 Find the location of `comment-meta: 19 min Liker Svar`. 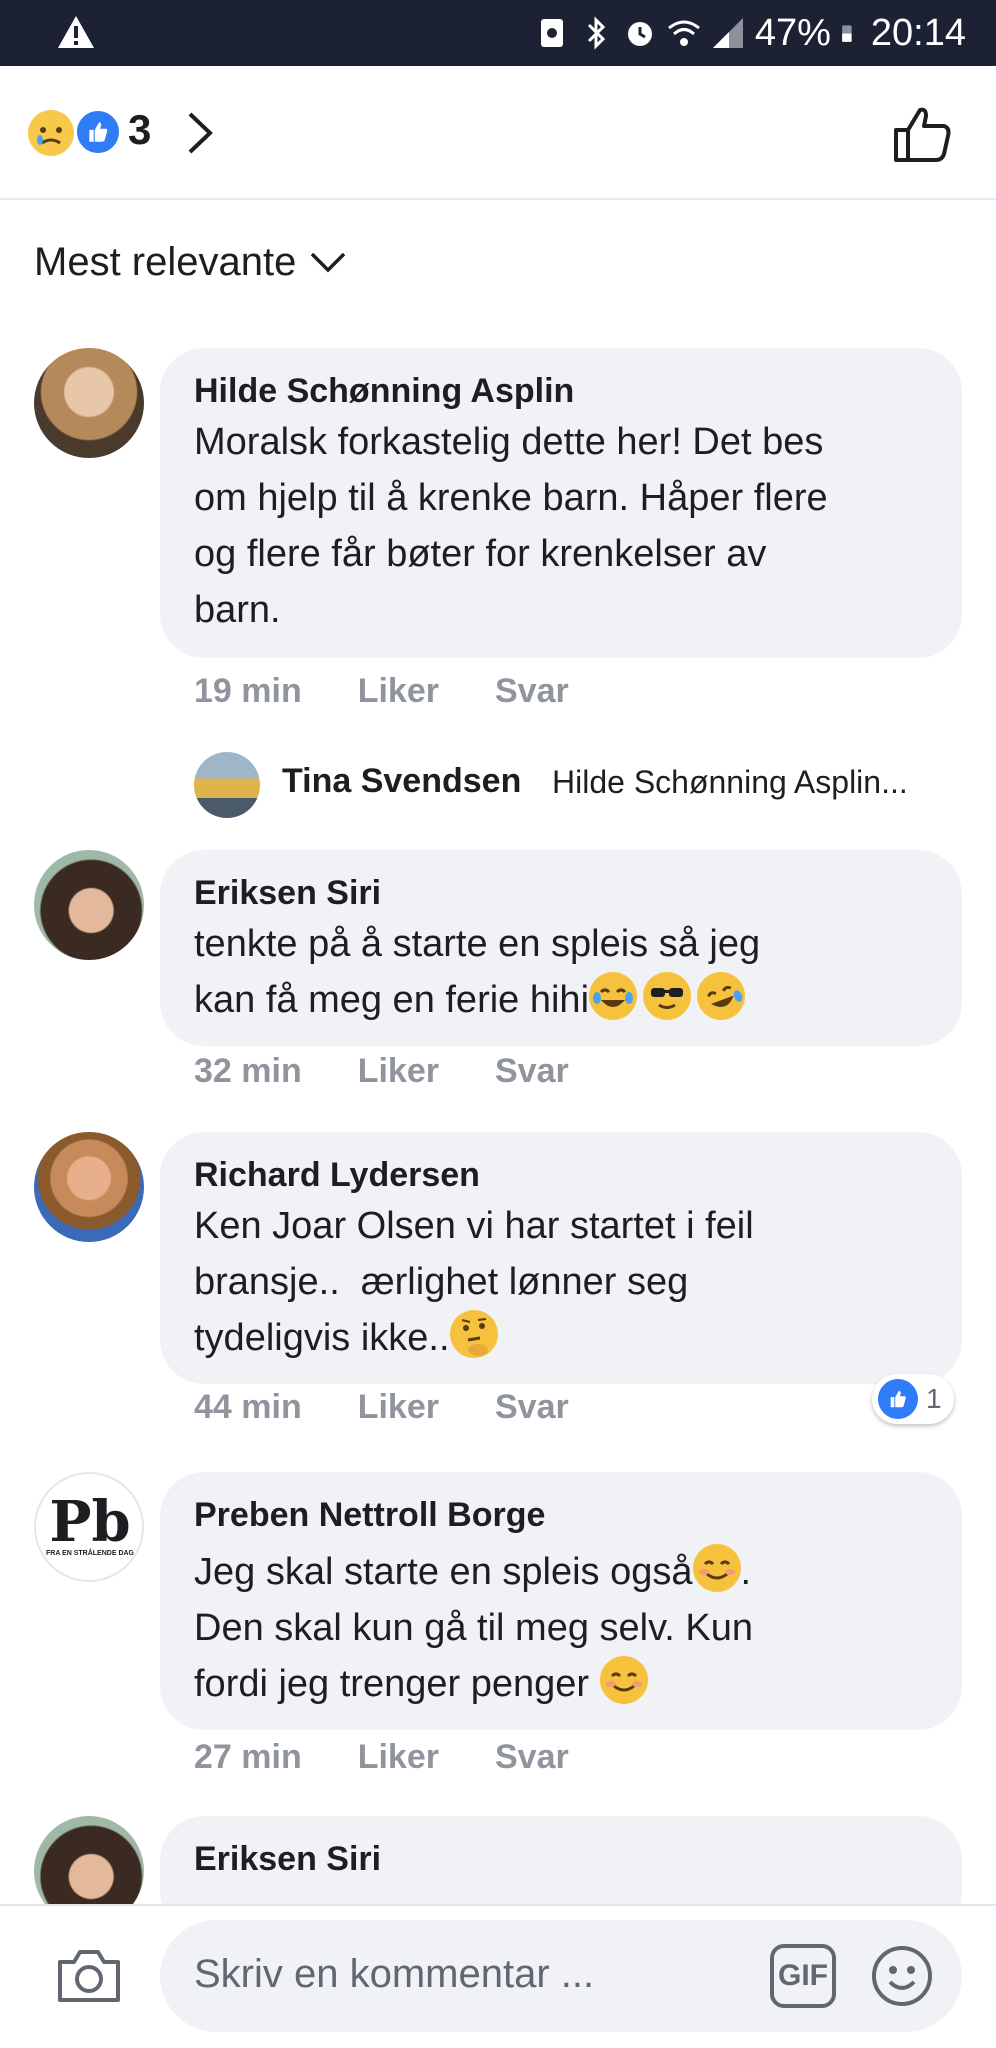

comment-meta: 19 min Liker Svar is located at coordinates (381, 691).